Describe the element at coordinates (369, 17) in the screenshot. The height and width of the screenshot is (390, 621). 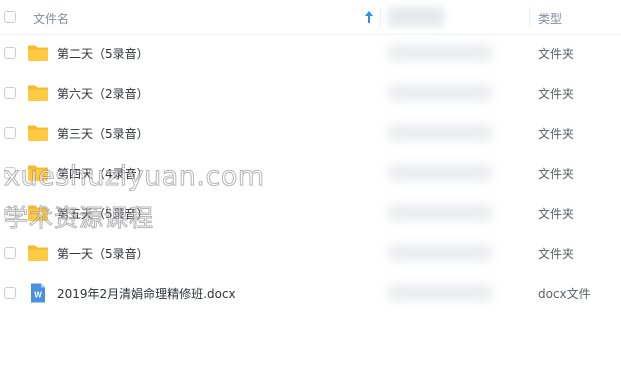
I see `sort-ascending-icon` at that location.